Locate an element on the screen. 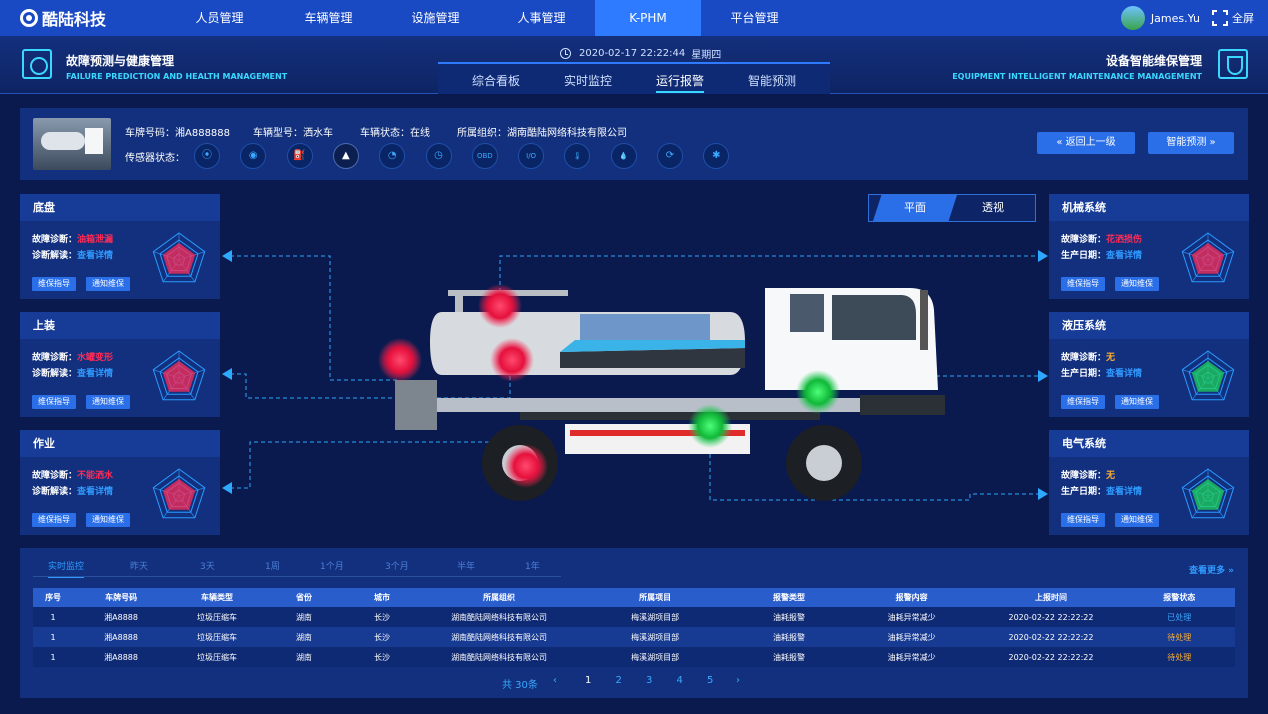 The height and width of the screenshot is (714, 1268). column-header: 序号 is located at coordinates (53, 597).